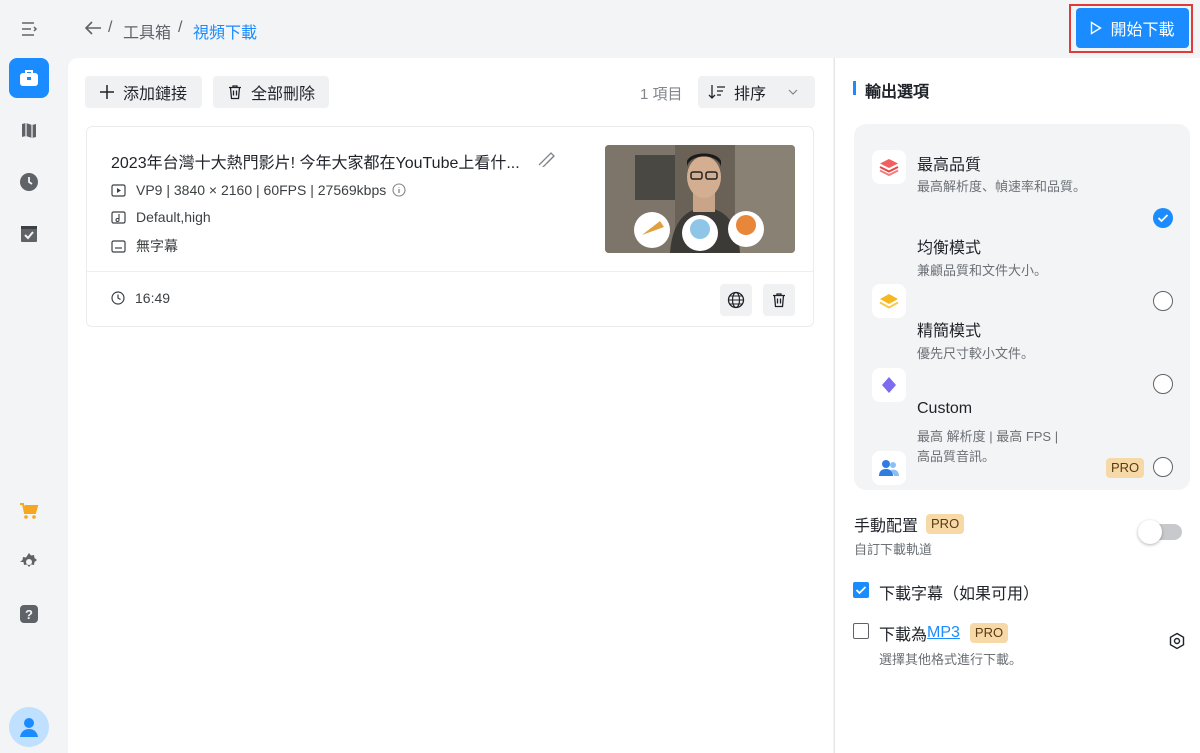 This screenshot has height=753, width=1200. I want to click on download-subtitle-label: 下載字幕（如果可用）, so click(959, 594).